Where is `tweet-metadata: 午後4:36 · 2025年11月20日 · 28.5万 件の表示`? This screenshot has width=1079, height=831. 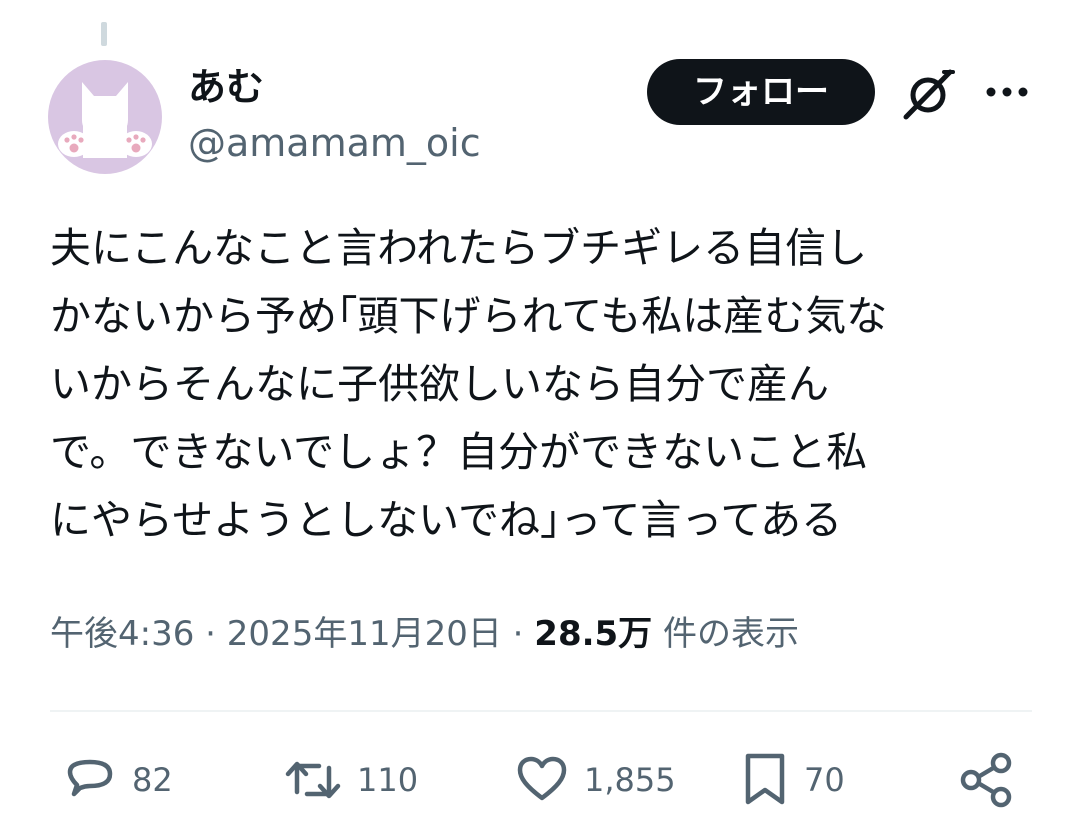
tweet-metadata: 午後4:36 · 2025年11月20日 · 28.5万 件の表示 is located at coordinates (424, 634).